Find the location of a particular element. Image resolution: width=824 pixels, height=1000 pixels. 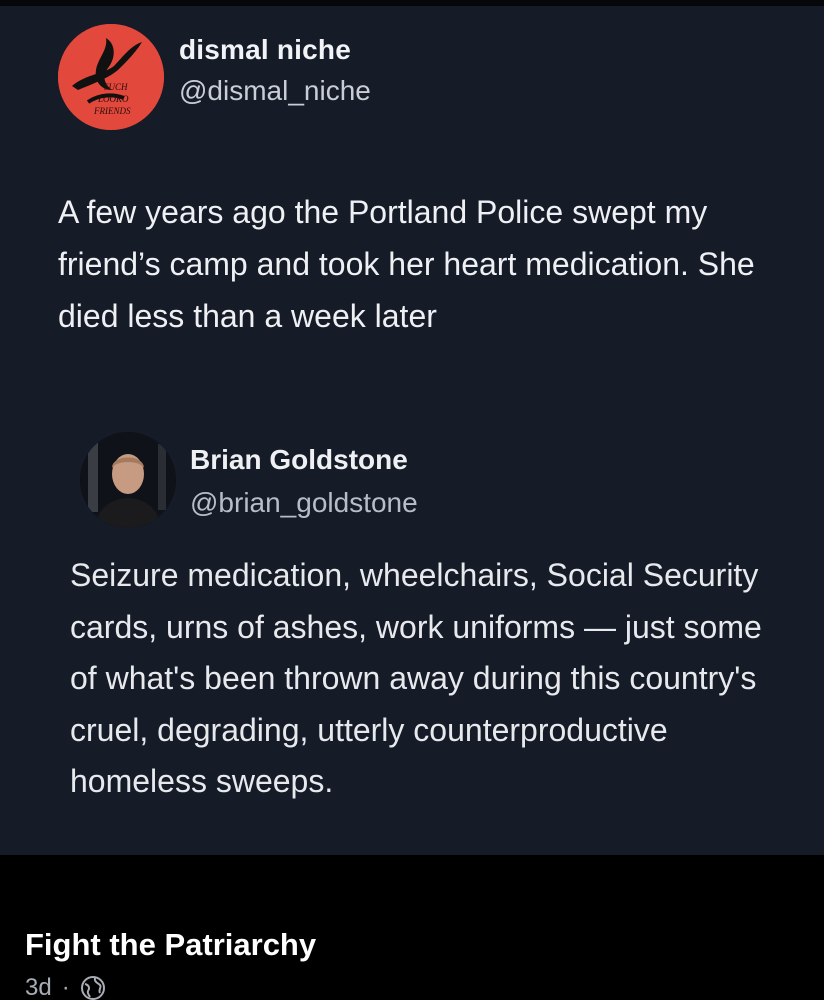

svg-text: LOOKO is located at coordinates (113, 99).